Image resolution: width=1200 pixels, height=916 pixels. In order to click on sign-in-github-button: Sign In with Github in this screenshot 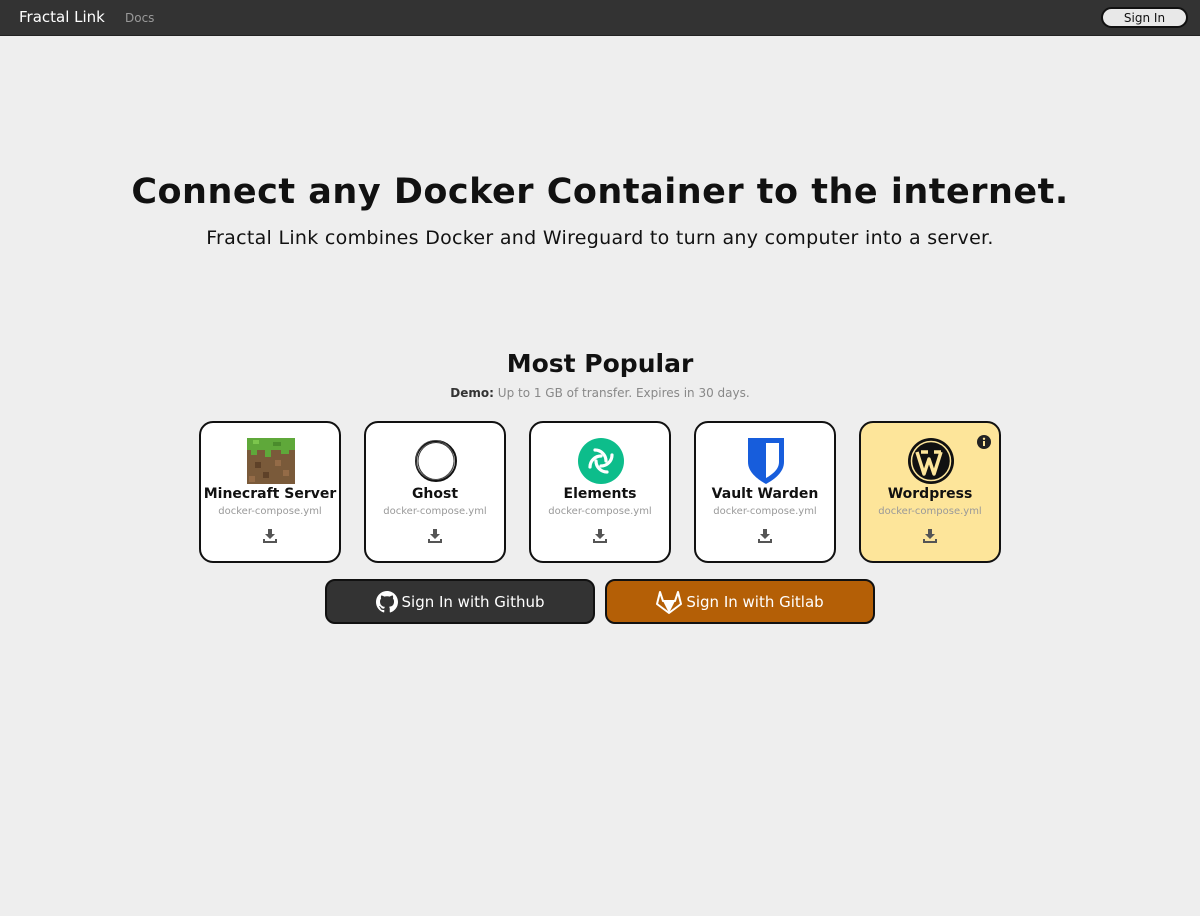, I will do `click(460, 601)`.